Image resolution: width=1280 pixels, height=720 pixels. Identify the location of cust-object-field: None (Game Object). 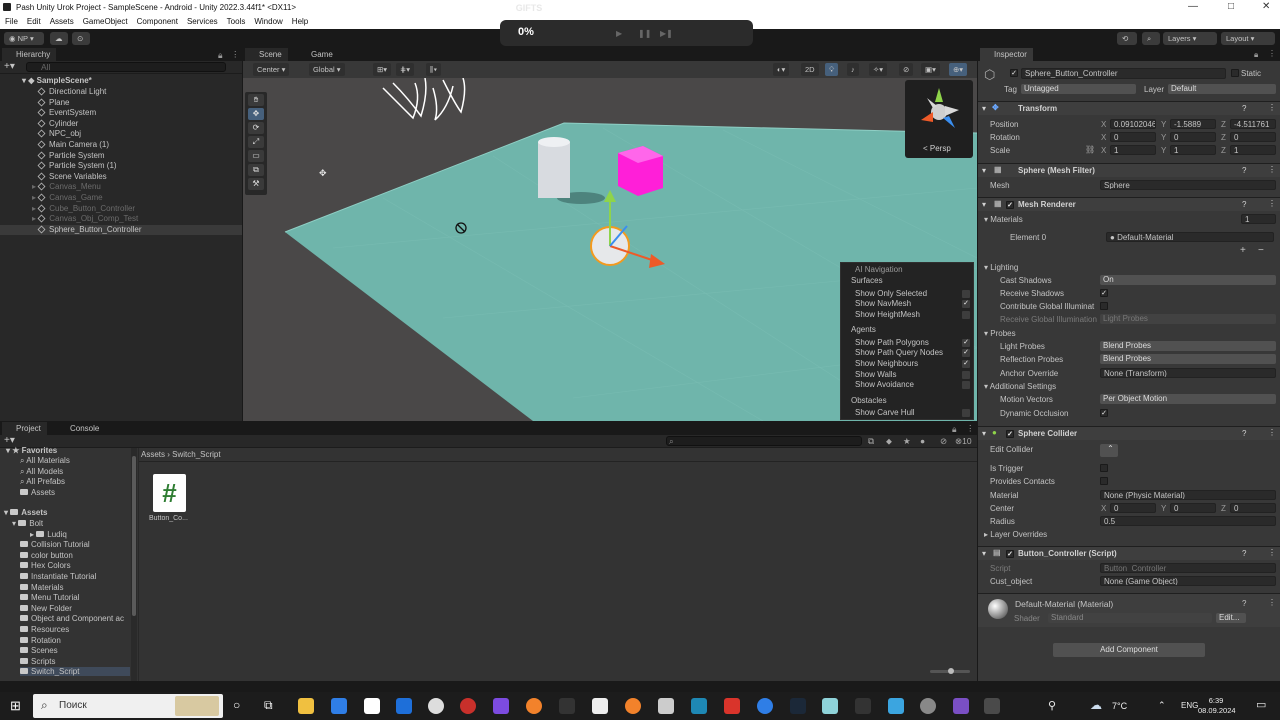
(1188, 581).